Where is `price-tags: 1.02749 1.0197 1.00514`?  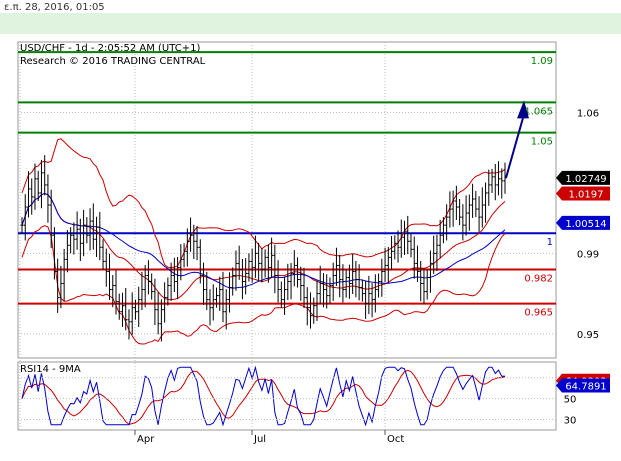
price-tags: 1.02749 1.0197 1.00514 is located at coordinates (583, 200).